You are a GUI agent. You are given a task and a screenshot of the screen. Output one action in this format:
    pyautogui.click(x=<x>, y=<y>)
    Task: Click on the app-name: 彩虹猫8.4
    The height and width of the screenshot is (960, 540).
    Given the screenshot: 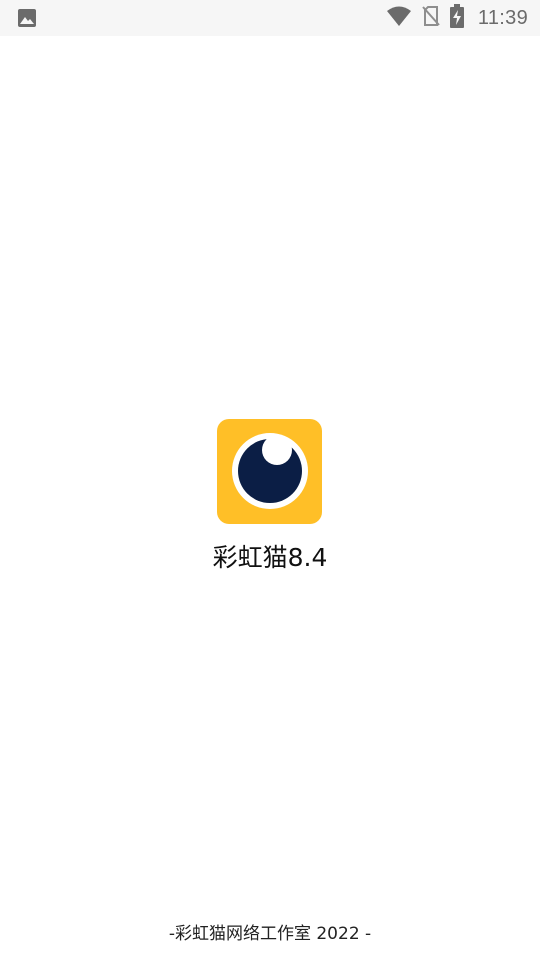 What is the action you would take?
    pyautogui.click(x=270, y=557)
    